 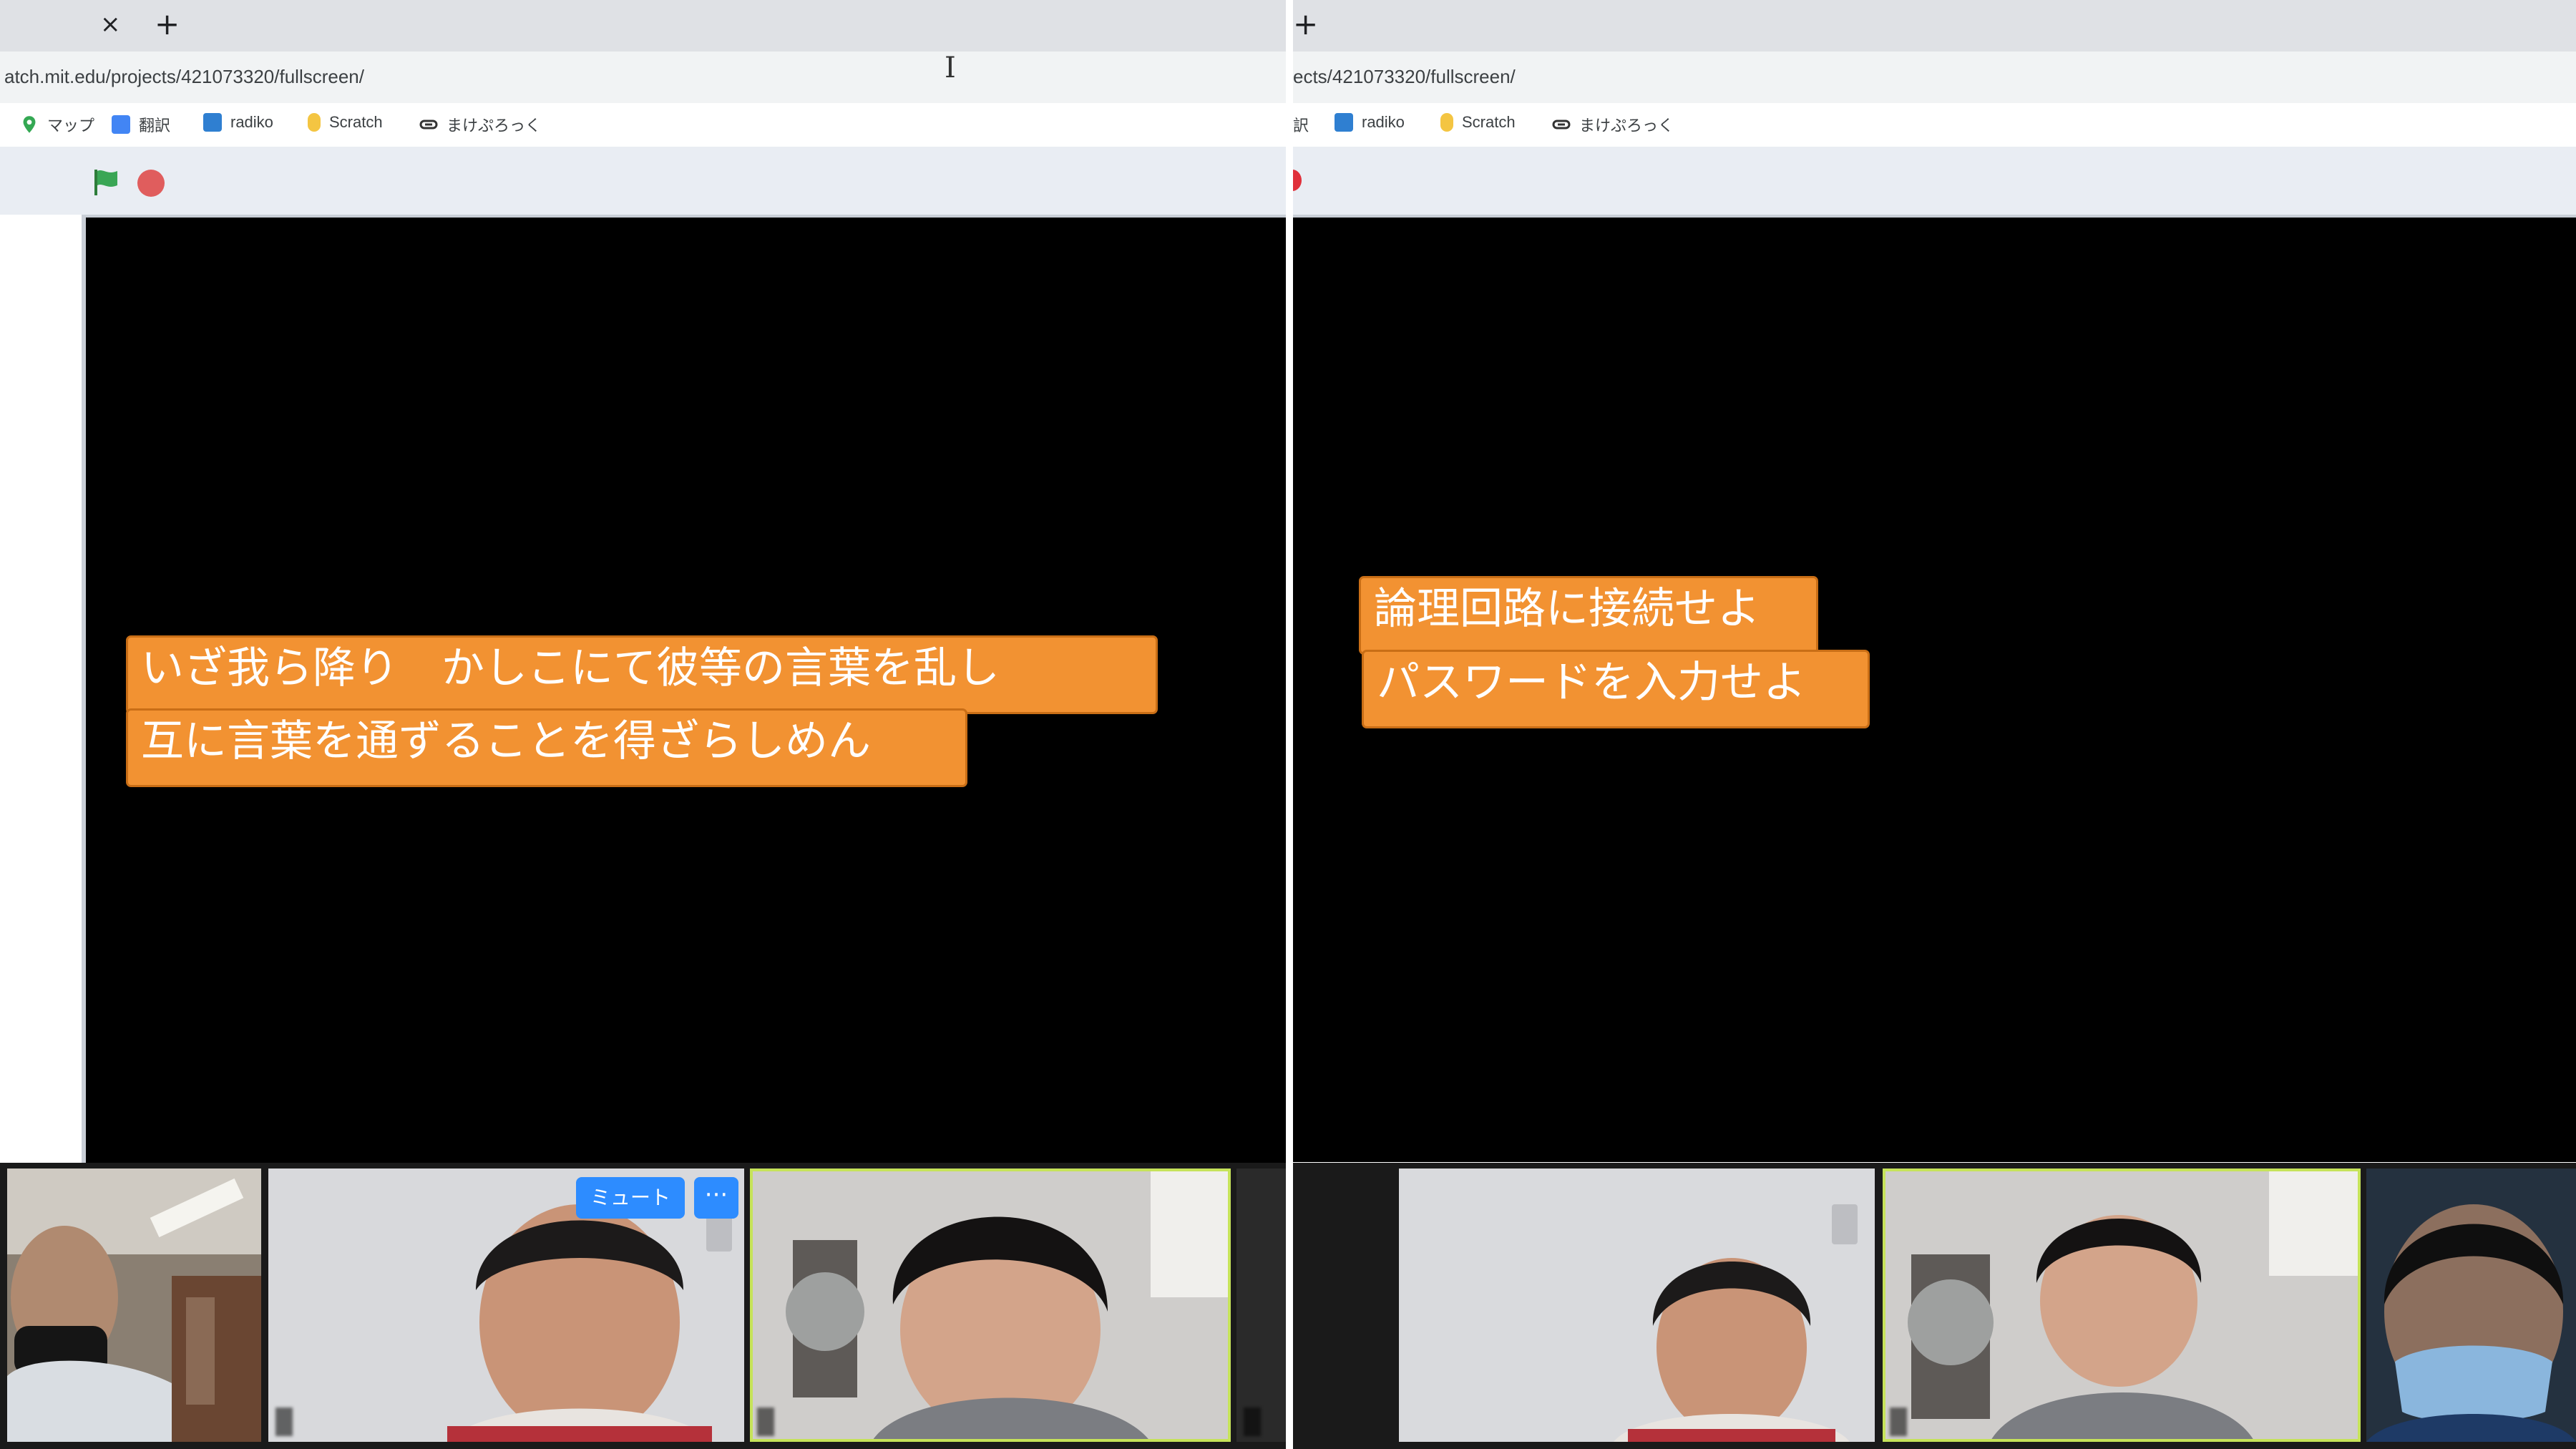 I want to click on speech-bubble: 互に言葉を通ずることを得ざらしめん, so click(x=546, y=747).